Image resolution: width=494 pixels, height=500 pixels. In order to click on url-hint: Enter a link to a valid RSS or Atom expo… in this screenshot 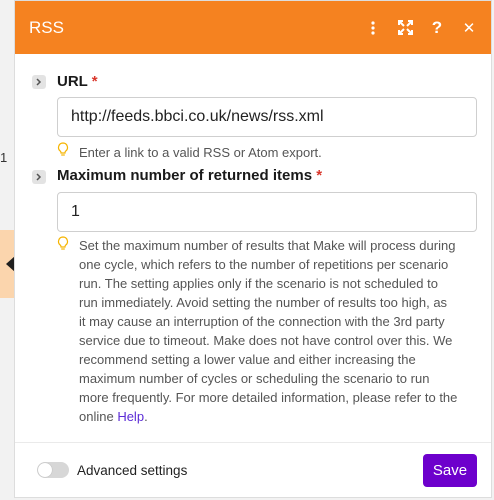, I will do `click(200, 152)`.